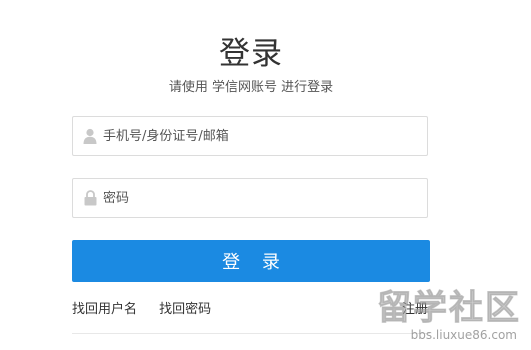 This screenshot has height=350, width=531. I want to click on password-input, so click(265, 198).